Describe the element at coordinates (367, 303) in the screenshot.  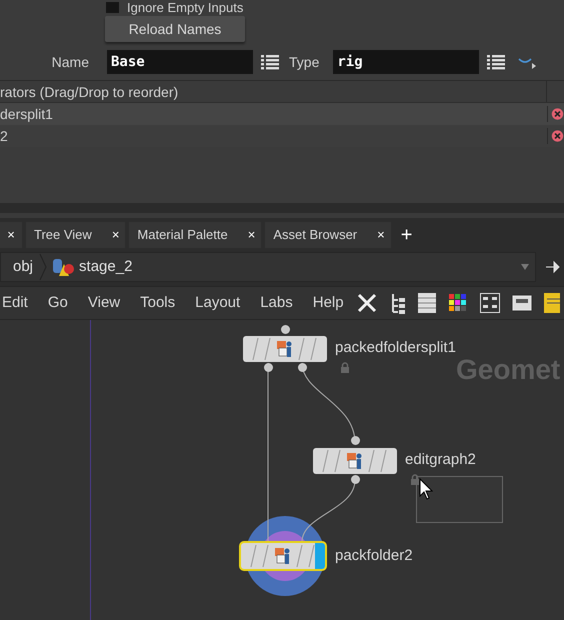
I see `tools-icon` at that location.